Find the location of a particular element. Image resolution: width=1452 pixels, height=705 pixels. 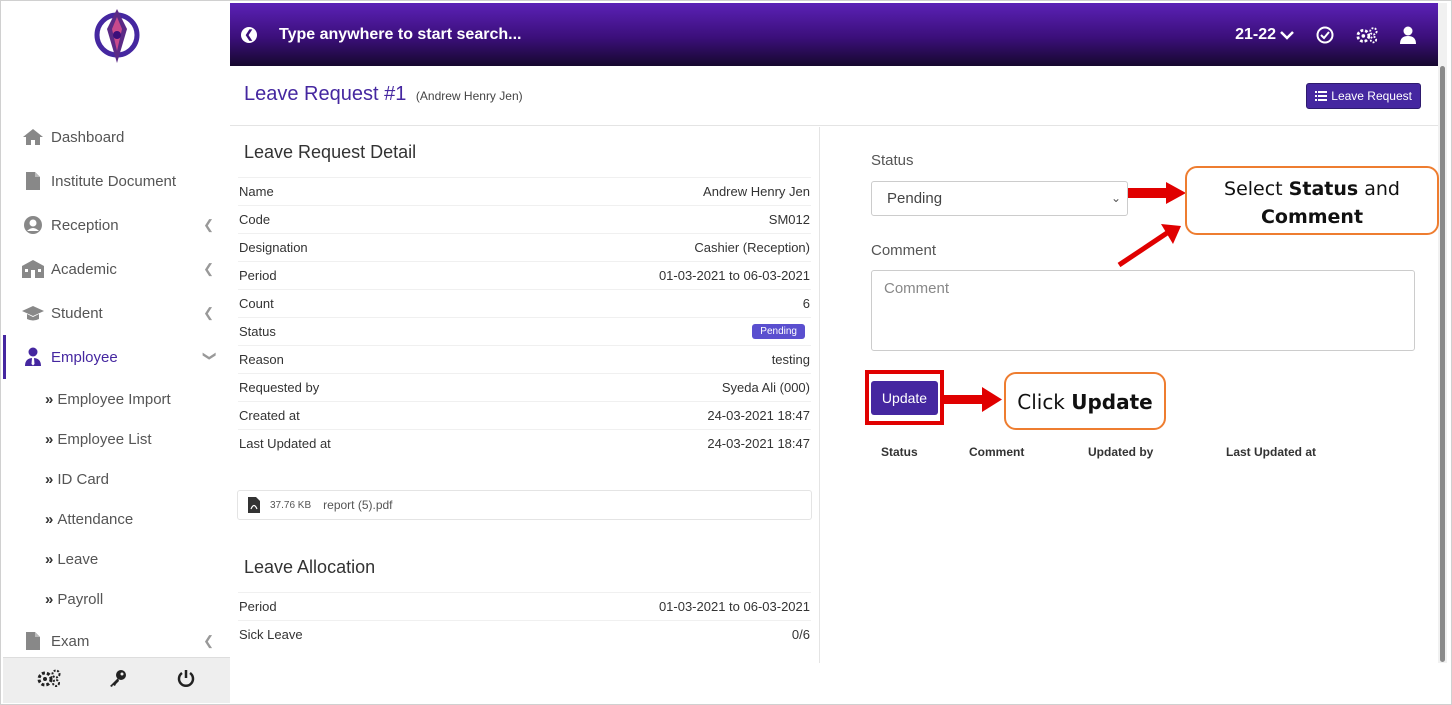

update-button: Update is located at coordinates (904, 398).